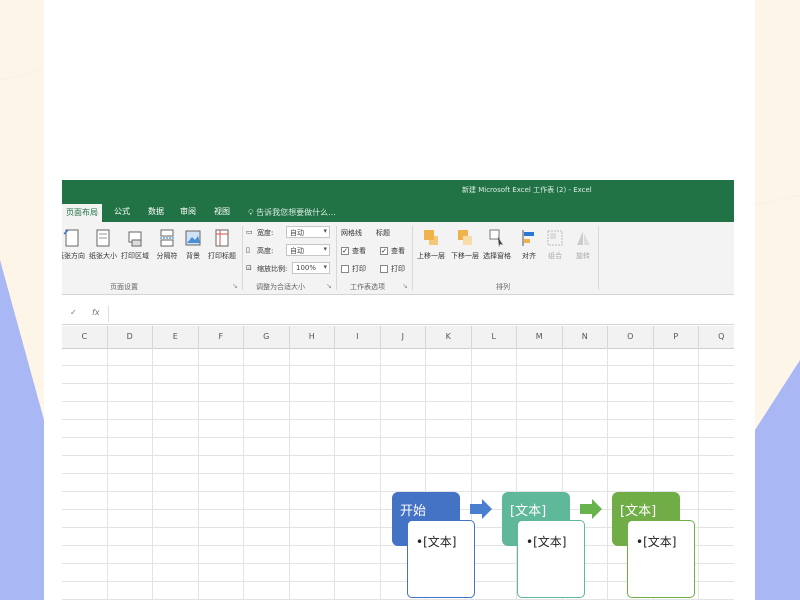 The height and width of the screenshot is (600, 800). Describe the element at coordinates (551, 559) in the screenshot. I see `step-2-text: •[文本]` at that location.